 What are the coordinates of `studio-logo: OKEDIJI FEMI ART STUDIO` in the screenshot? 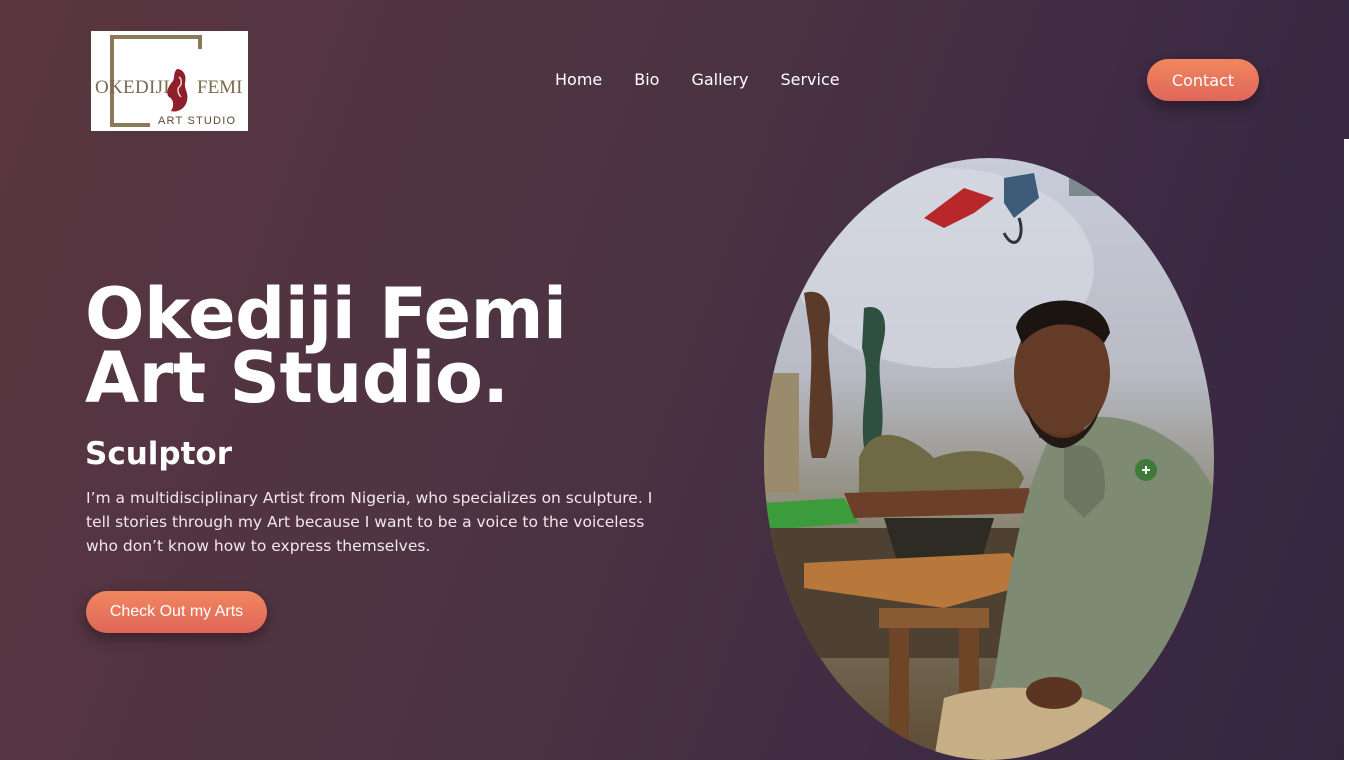 It's located at (169, 81).